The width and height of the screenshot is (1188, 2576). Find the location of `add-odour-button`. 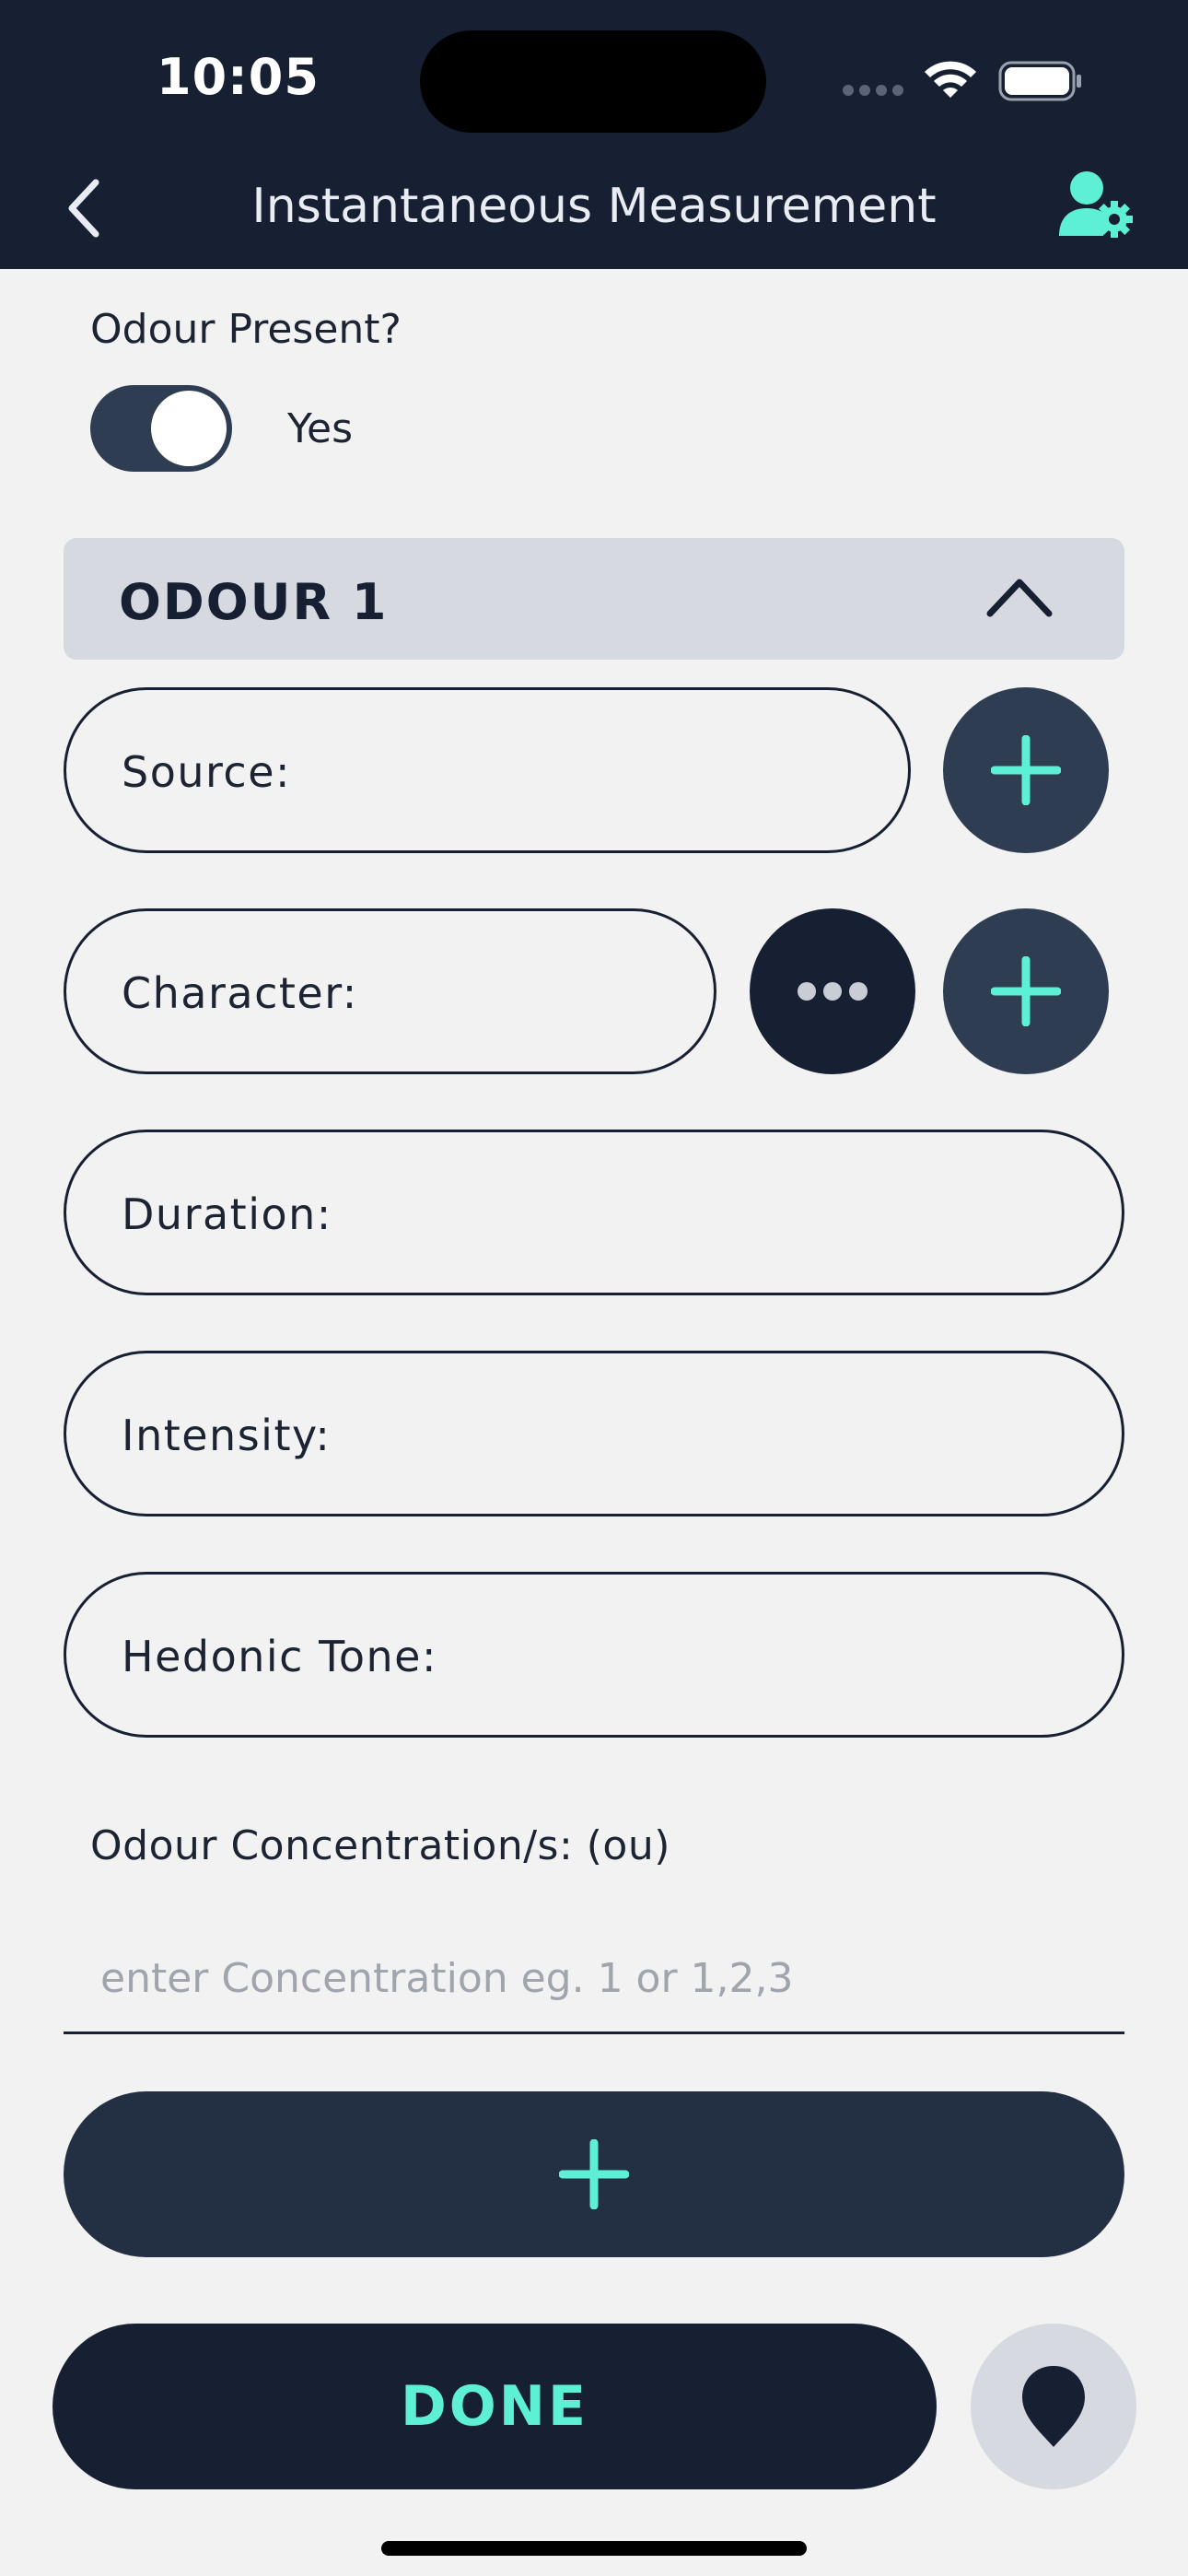

add-odour-button is located at coordinates (594, 2174).